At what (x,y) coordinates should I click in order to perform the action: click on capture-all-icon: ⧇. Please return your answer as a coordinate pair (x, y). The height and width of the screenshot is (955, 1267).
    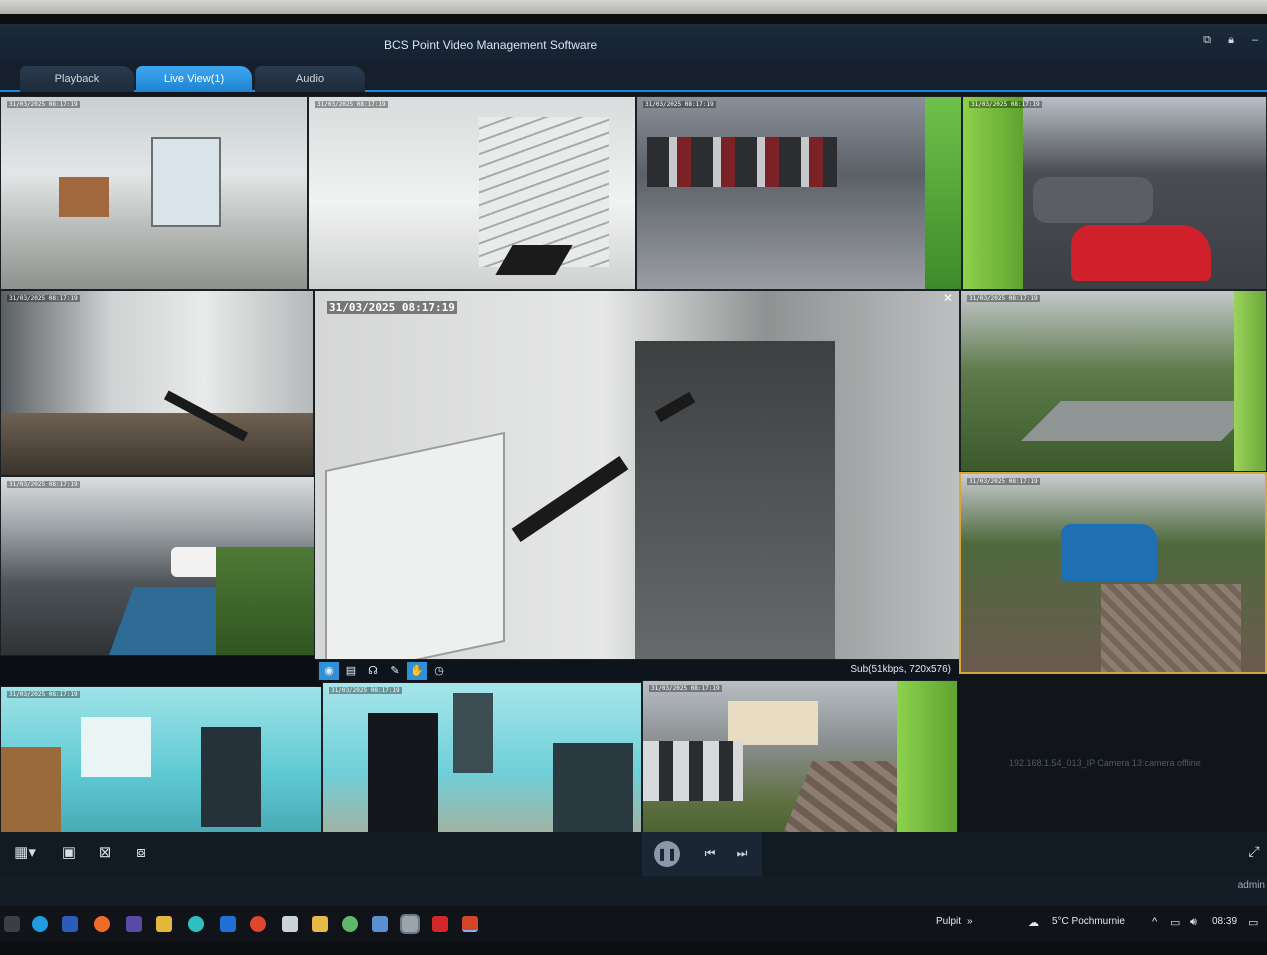
    Looking at the image, I should click on (141, 853).